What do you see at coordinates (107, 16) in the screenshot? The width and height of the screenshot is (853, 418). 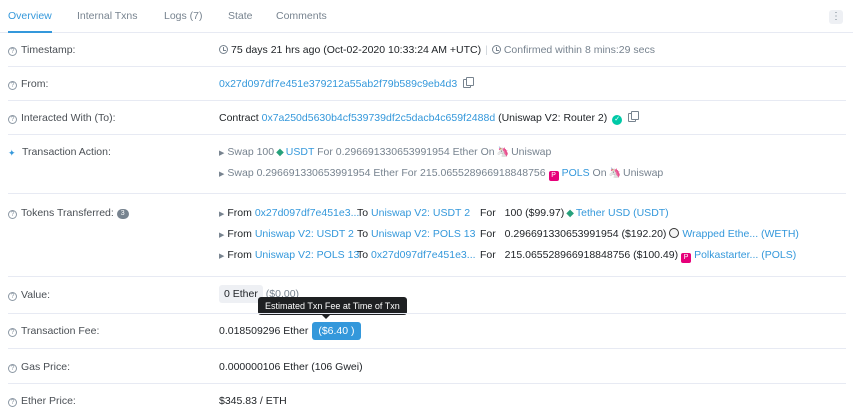 I see `tab-internal-txns: Internal Txns` at bounding box center [107, 16].